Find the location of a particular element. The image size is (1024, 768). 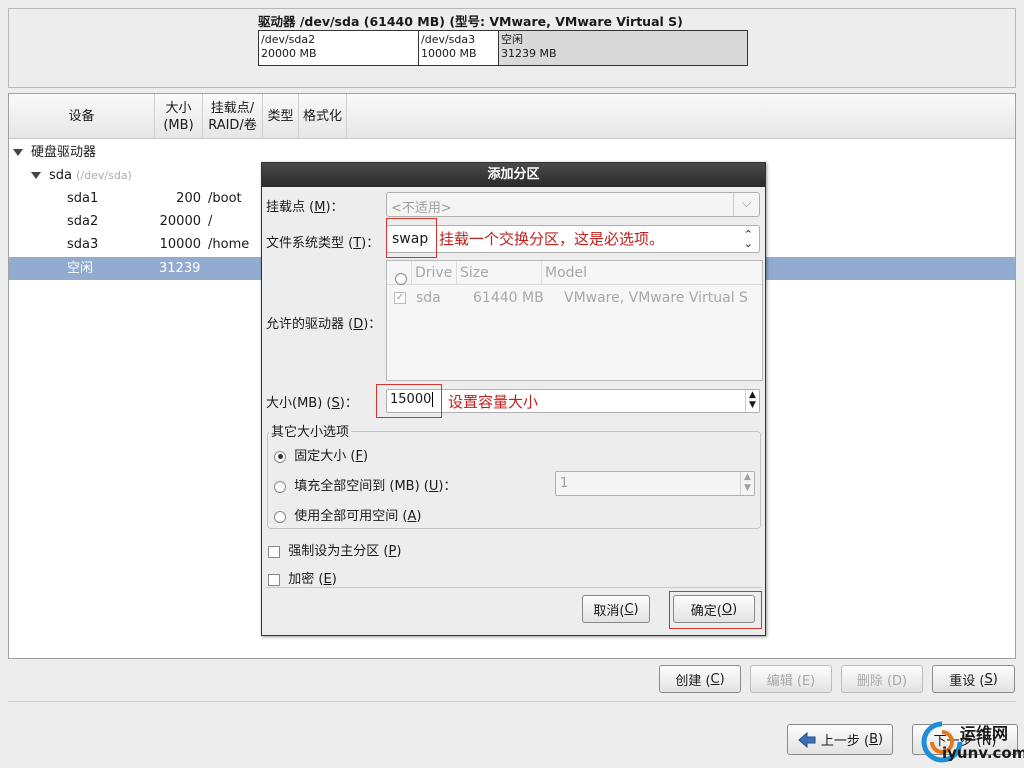

column-size: 大小 (MB) is located at coordinates (179, 116).